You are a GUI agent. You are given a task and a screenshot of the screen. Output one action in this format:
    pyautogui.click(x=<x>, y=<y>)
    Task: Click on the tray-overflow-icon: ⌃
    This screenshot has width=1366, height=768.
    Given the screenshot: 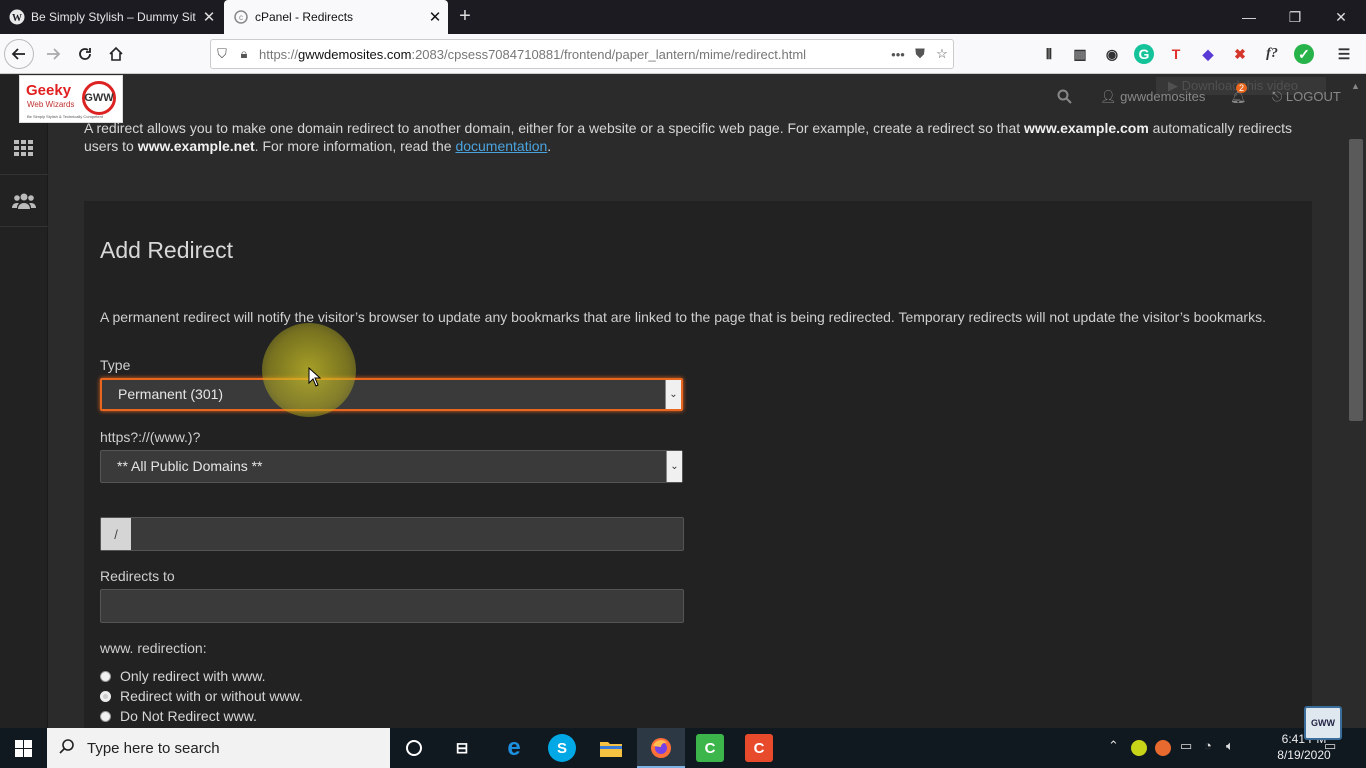 What is the action you would take?
    pyautogui.click(x=1113, y=746)
    